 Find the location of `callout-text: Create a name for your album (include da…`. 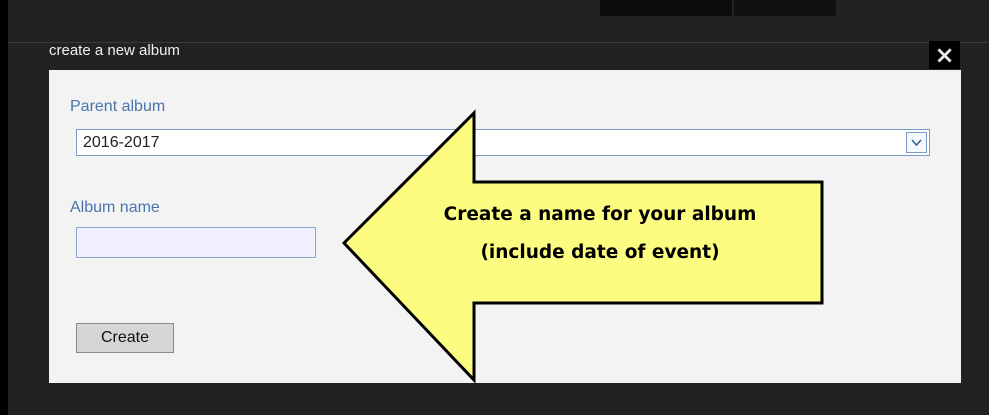

callout-text: Create a name for your album (include da… is located at coordinates (600, 234).